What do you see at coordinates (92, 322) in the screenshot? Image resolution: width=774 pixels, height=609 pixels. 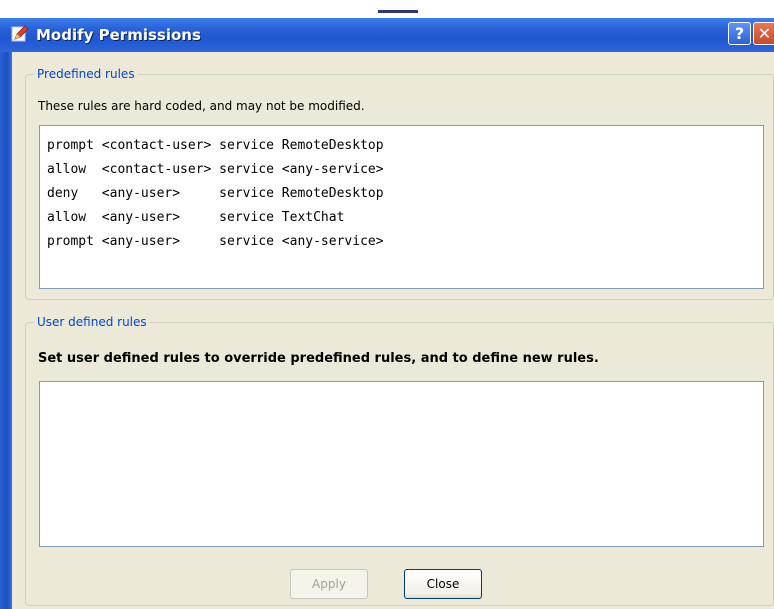 I see `user-defined-rules-legend: User defined rules` at bounding box center [92, 322].